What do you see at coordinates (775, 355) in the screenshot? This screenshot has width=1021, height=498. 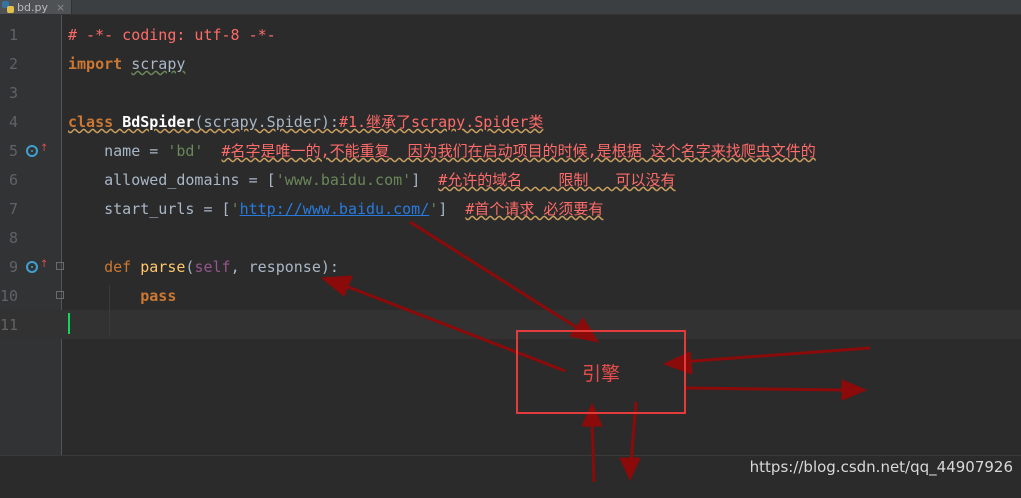 I see `arrow-right-to-engine` at bounding box center [775, 355].